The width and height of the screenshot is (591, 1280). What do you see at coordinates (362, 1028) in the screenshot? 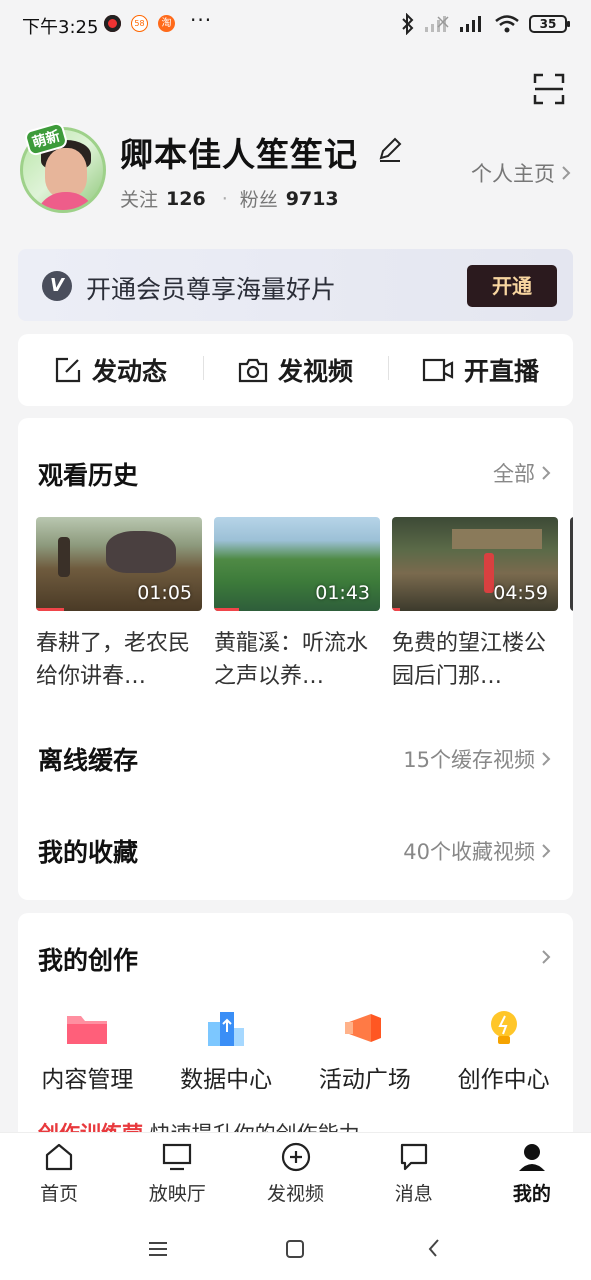
I see `megaphone-icon` at bounding box center [362, 1028].